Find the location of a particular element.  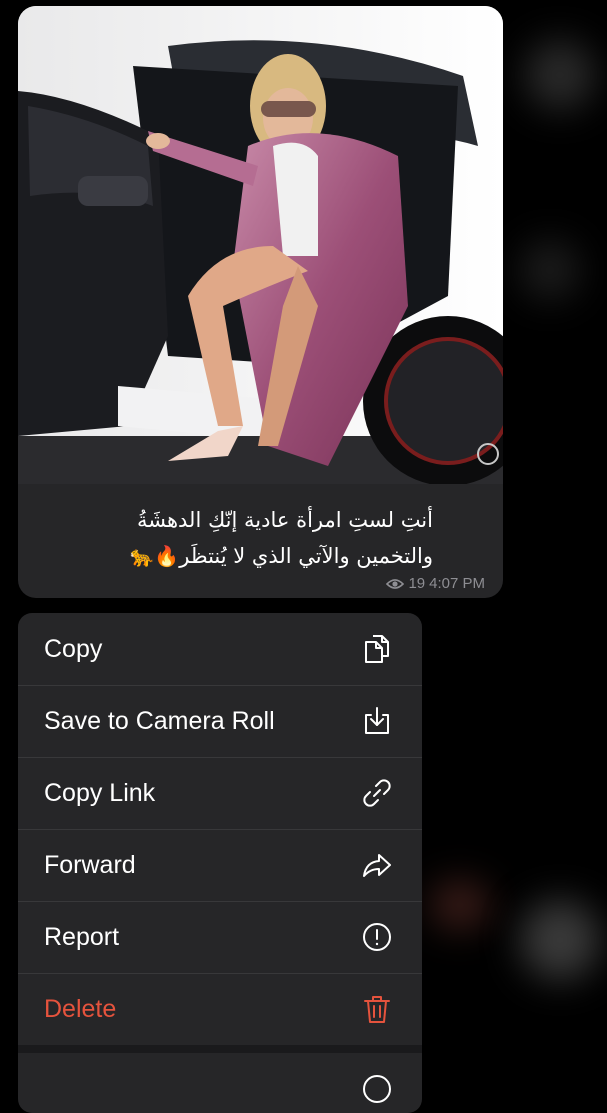

caption-line-2-text: والتخمين والآتي الذي لا يُنتظَر is located at coordinates (306, 556).